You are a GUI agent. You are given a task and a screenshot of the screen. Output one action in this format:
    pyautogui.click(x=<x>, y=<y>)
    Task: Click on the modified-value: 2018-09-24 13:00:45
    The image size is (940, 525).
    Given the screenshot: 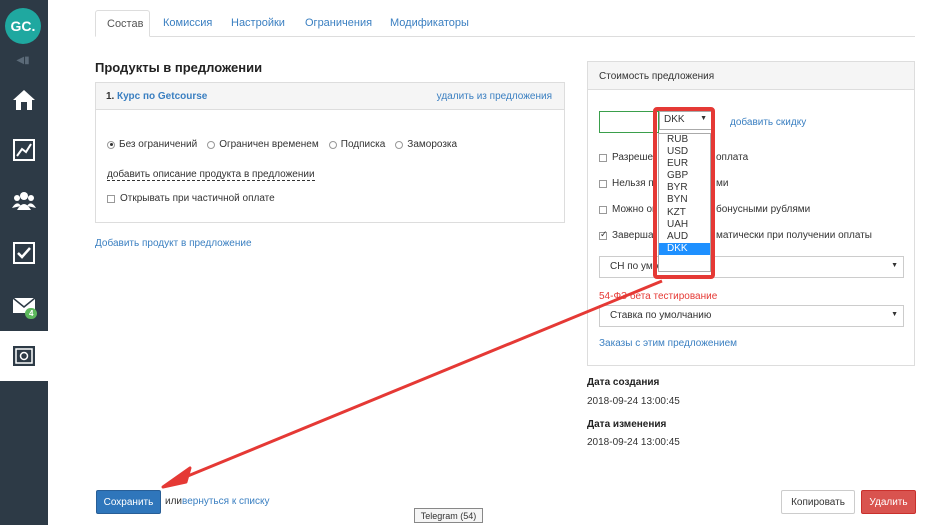 What is the action you would take?
    pyautogui.click(x=633, y=442)
    